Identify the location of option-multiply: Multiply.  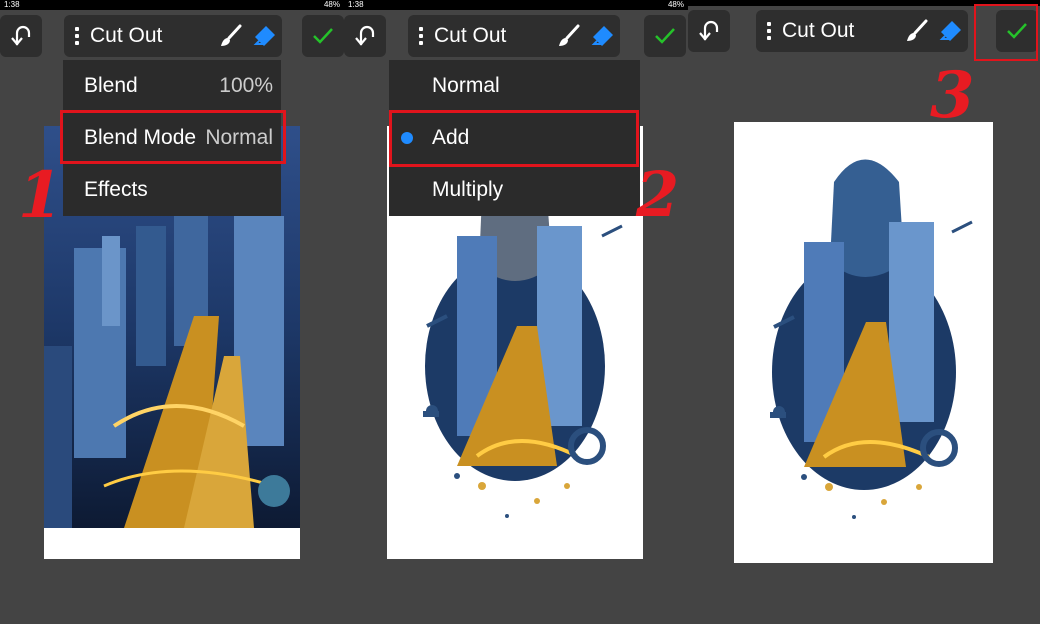
(514, 190).